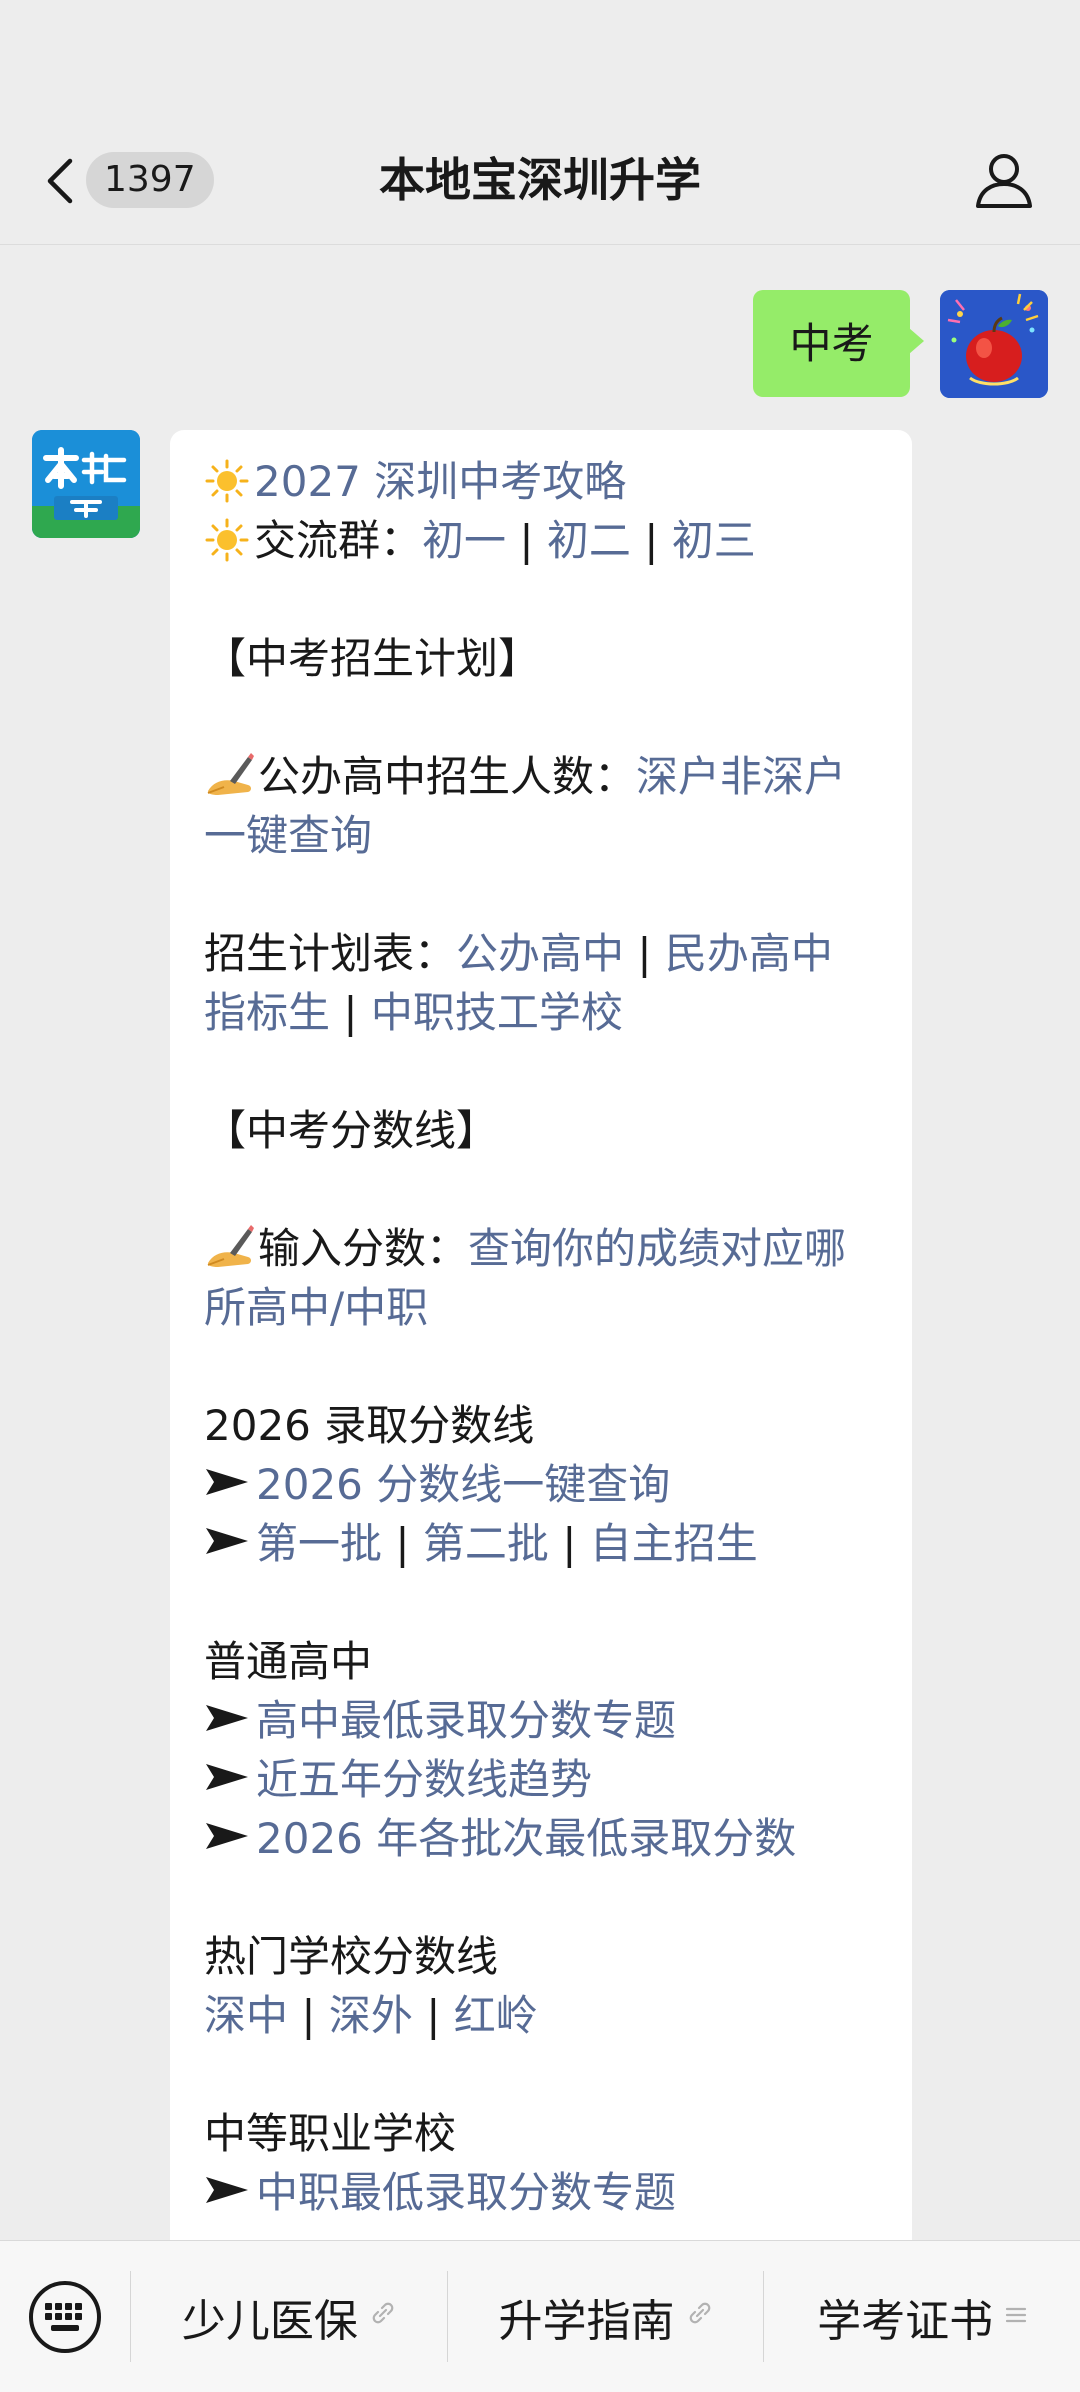 The height and width of the screenshot is (2392, 1080). What do you see at coordinates (424, 1779) in the screenshot?
I see `message-link: 近五年分数线趋势` at bounding box center [424, 1779].